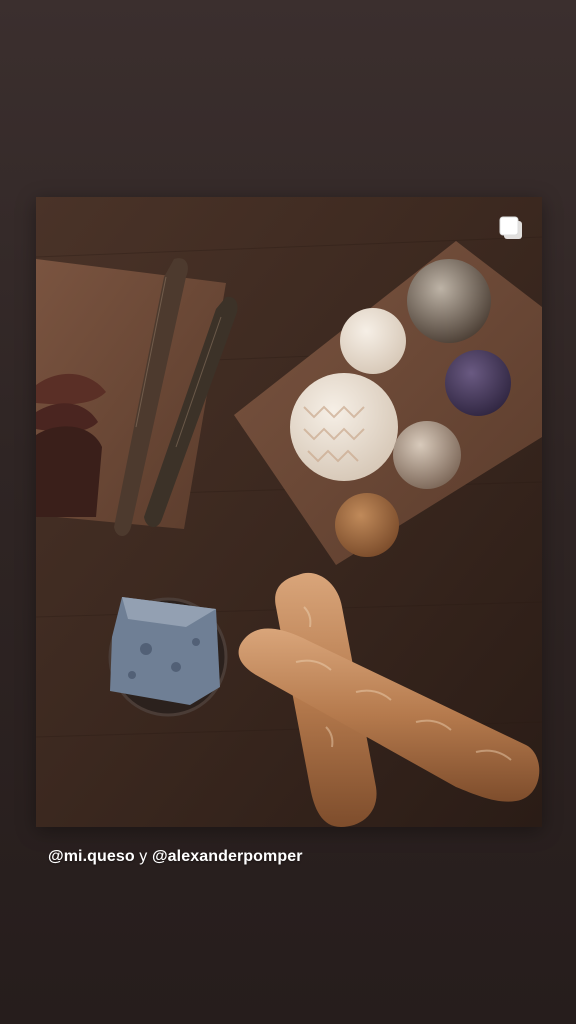 Image resolution: width=576 pixels, height=1024 pixels. I want to click on story-caption: @mi.queso y @alexanderpomper, so click(298, 857).